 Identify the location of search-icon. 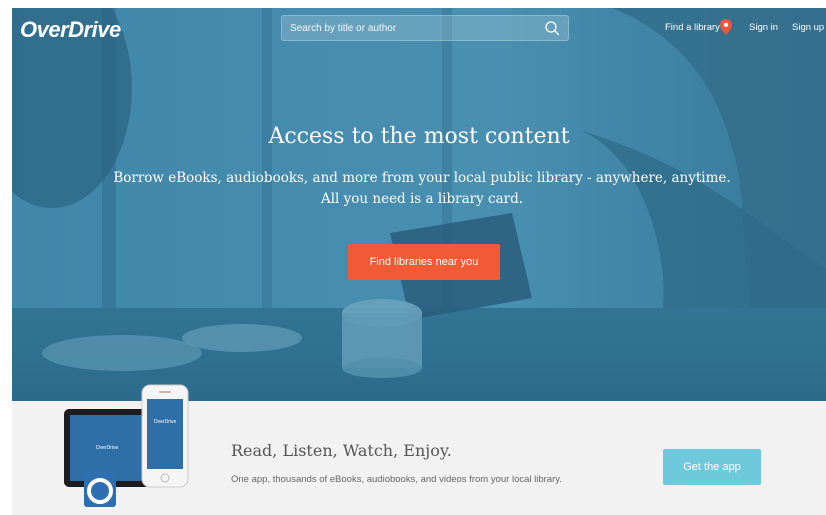
(552, 28).